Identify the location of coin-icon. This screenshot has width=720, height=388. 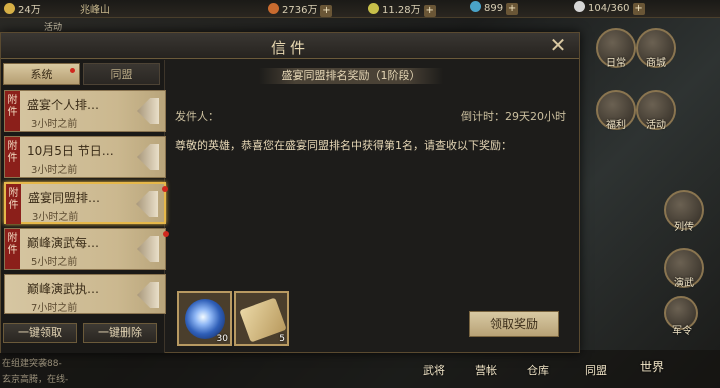
(9, 8).